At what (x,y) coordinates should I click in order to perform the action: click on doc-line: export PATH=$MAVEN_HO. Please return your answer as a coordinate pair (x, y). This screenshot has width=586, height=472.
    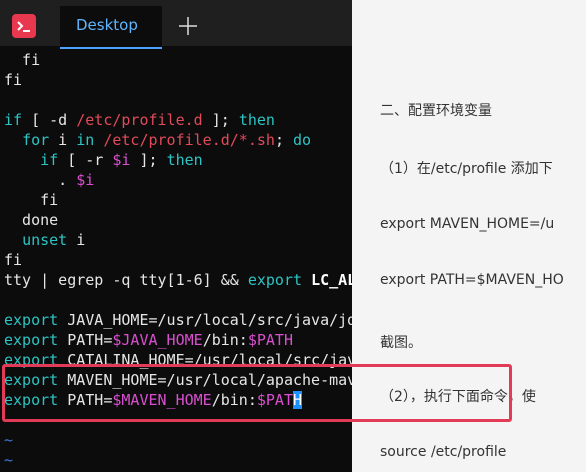
    Looking at the image, I should click on (472, 280).